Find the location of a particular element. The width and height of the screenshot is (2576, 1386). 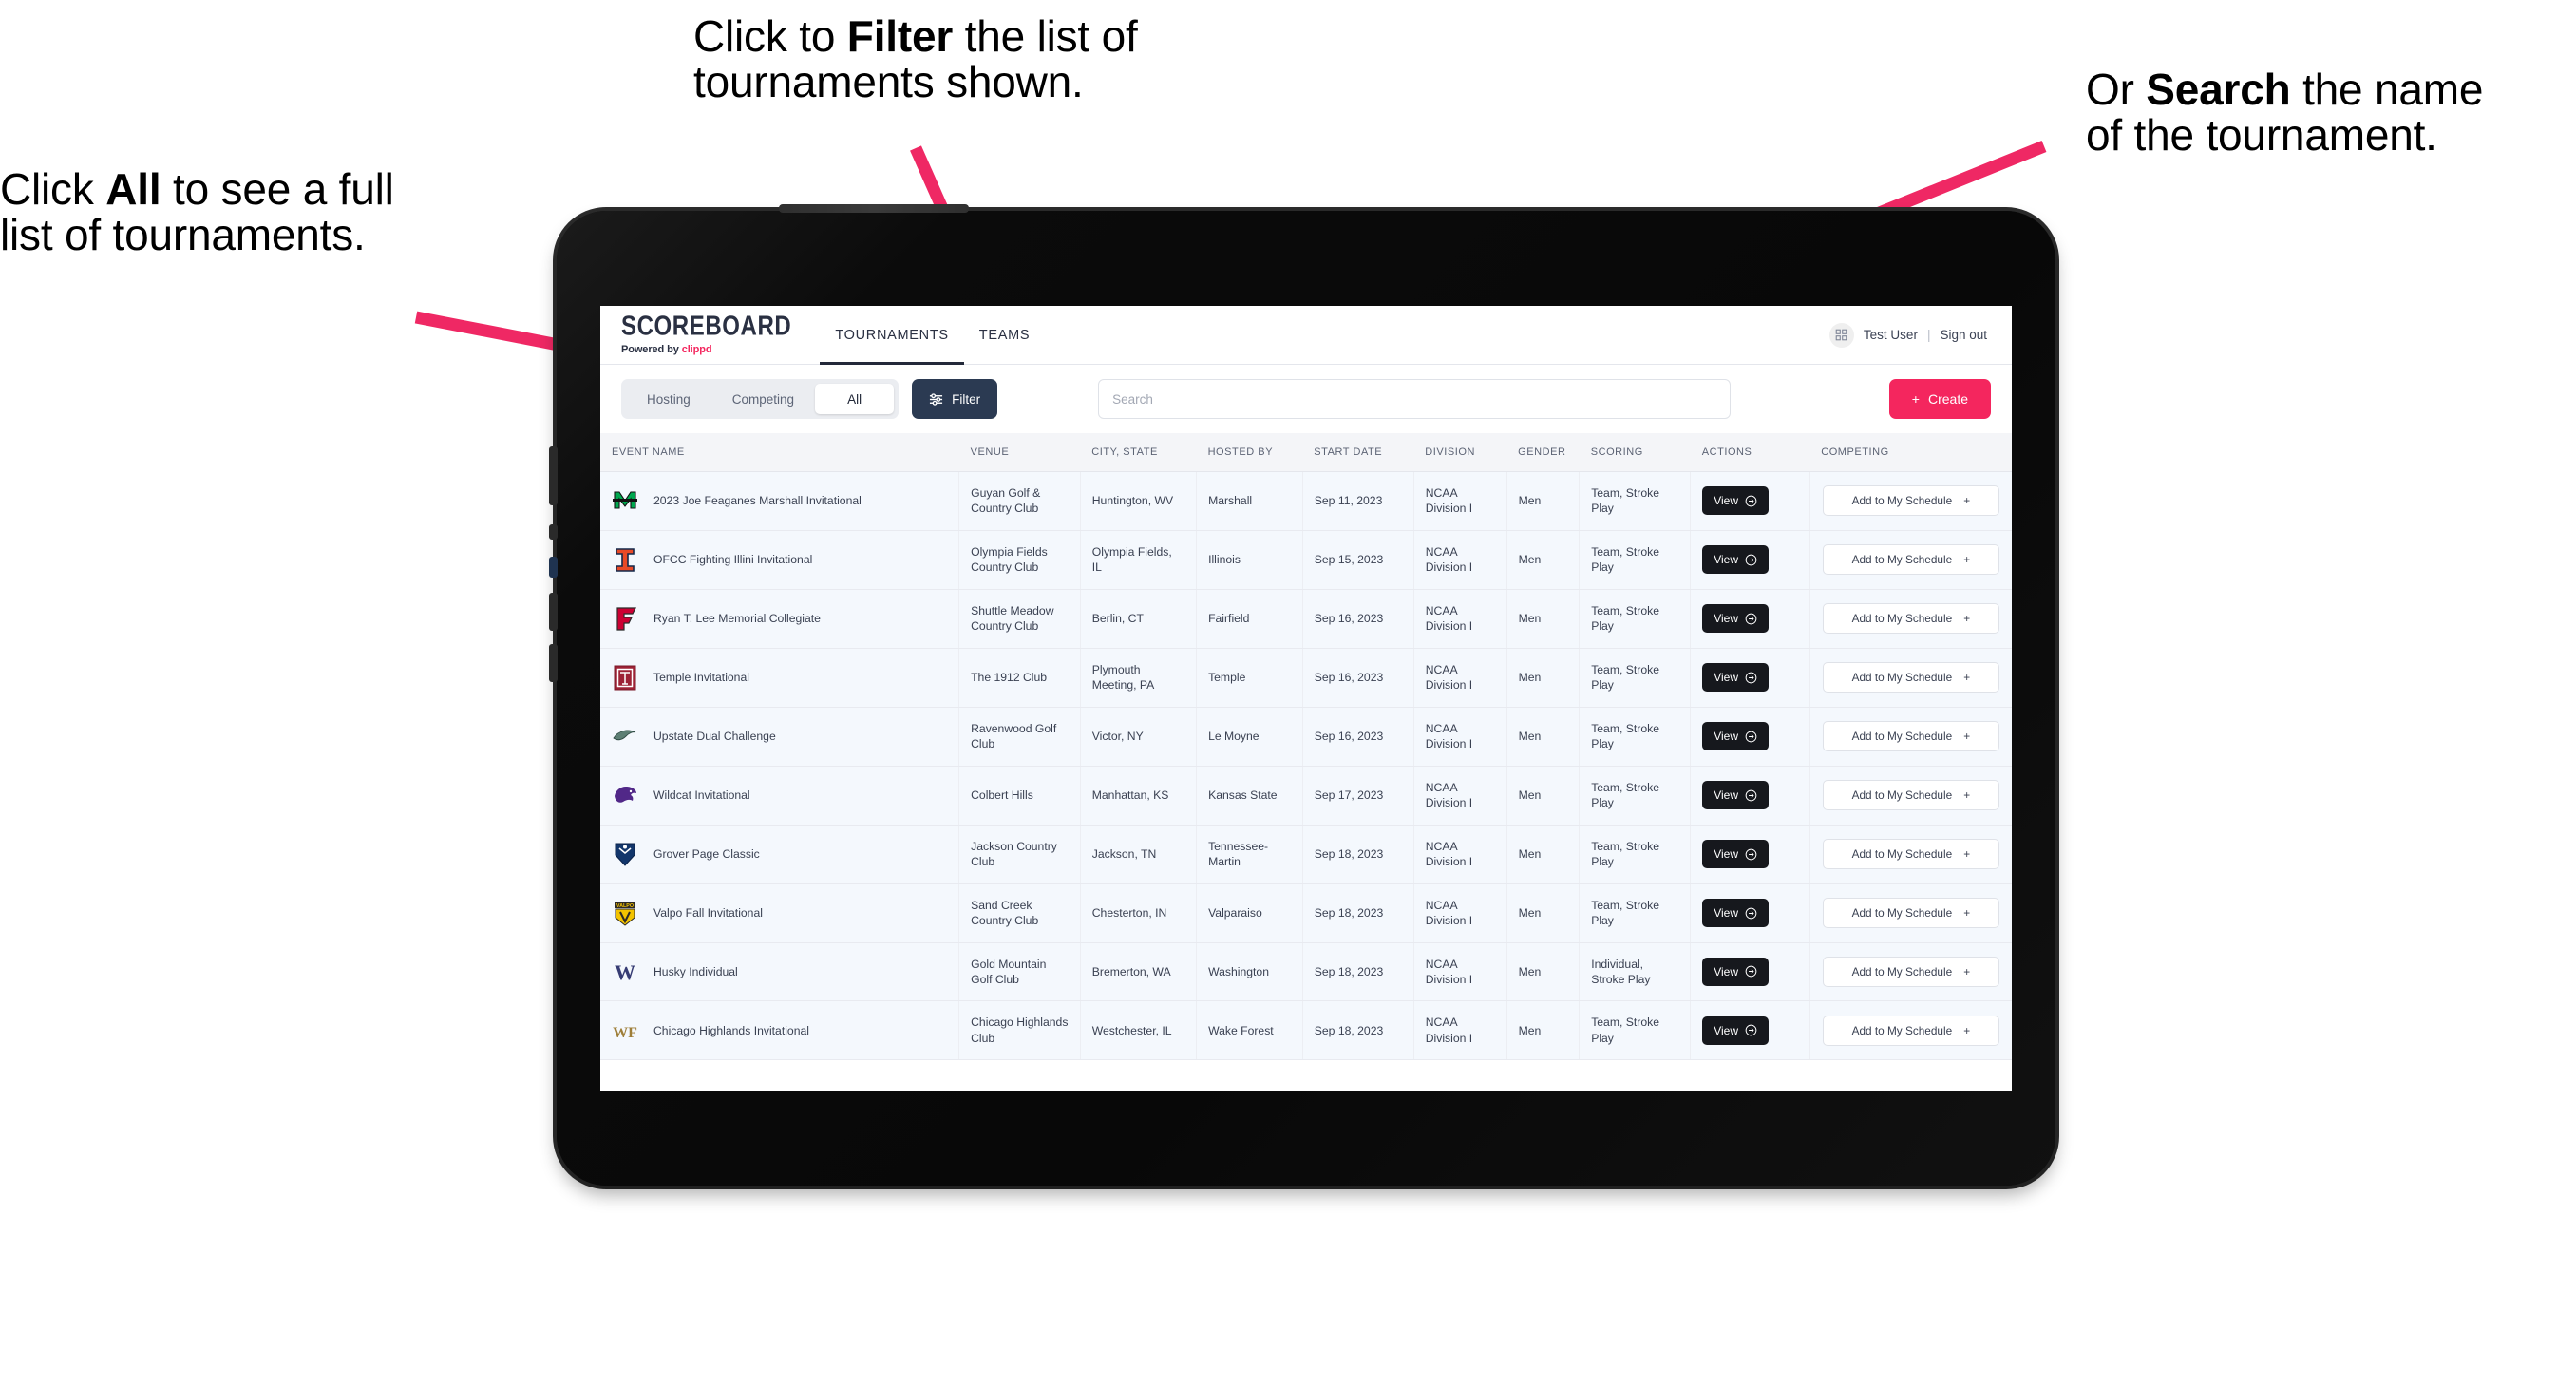

brand-logo: SCOREBOARD Powered by clippd is located at coordinates (706, 332).